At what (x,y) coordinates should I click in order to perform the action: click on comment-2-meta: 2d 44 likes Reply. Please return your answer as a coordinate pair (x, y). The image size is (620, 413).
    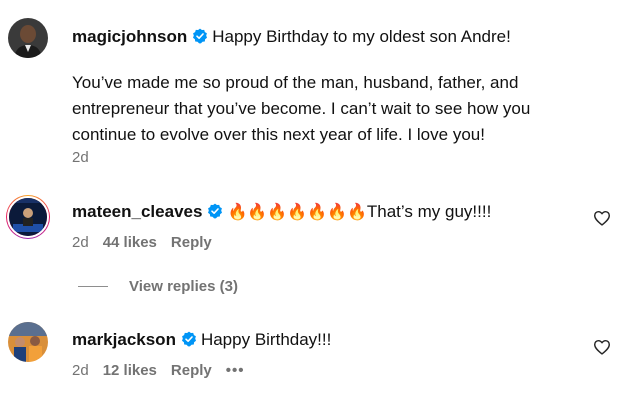
    Looking at the image, I should click on (149, 242).